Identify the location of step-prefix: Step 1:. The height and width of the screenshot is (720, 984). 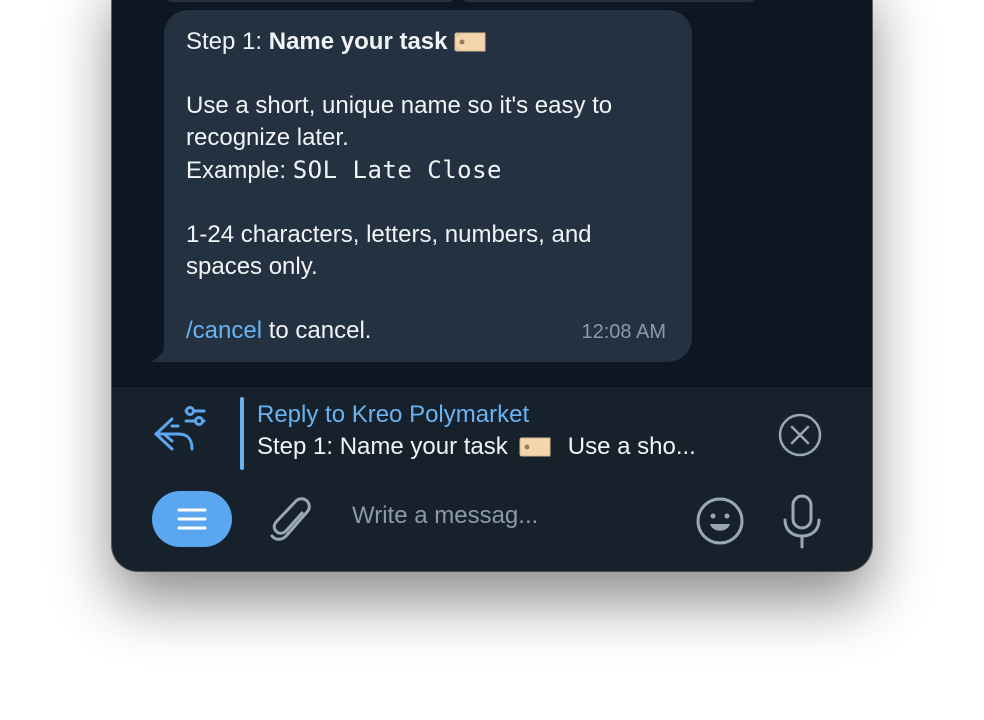
(227, 41).